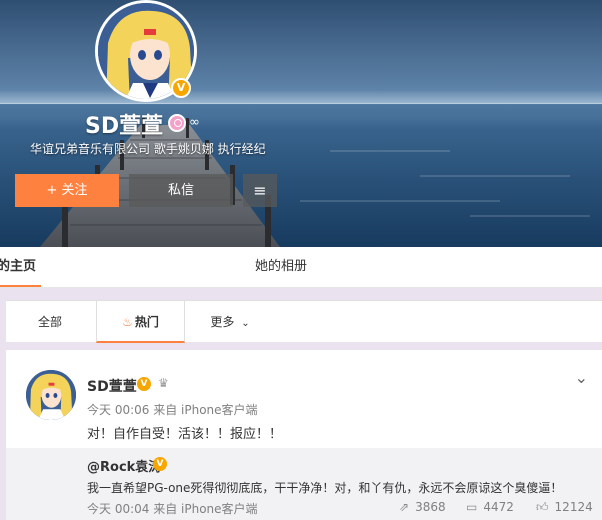  I want to click on share-count: ⇗ 3868, so click(422, 507).